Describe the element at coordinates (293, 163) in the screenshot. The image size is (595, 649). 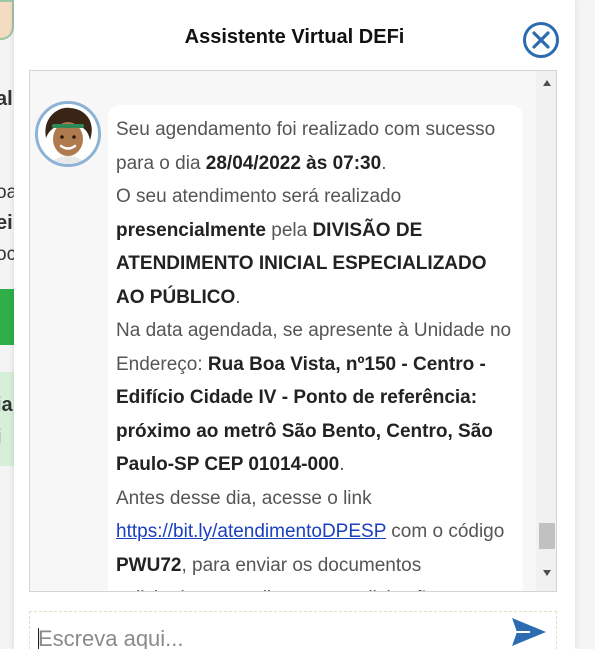
I see `appointment-datetime: 28/04/2022 às 07:30` at that location.